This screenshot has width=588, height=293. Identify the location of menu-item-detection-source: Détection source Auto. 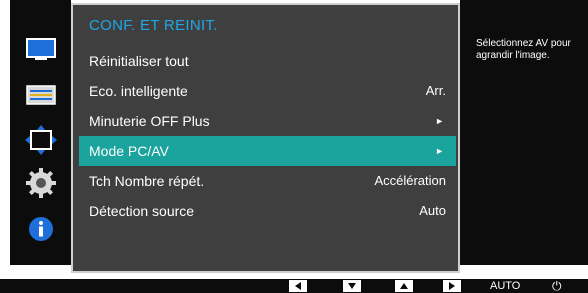
(267, 211).